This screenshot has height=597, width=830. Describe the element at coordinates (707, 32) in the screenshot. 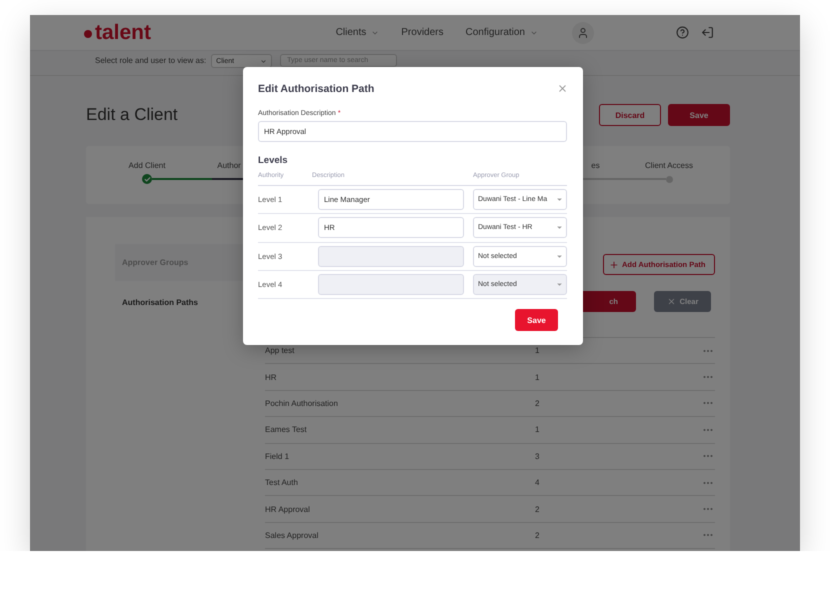

I see `logout-icon` at that location.